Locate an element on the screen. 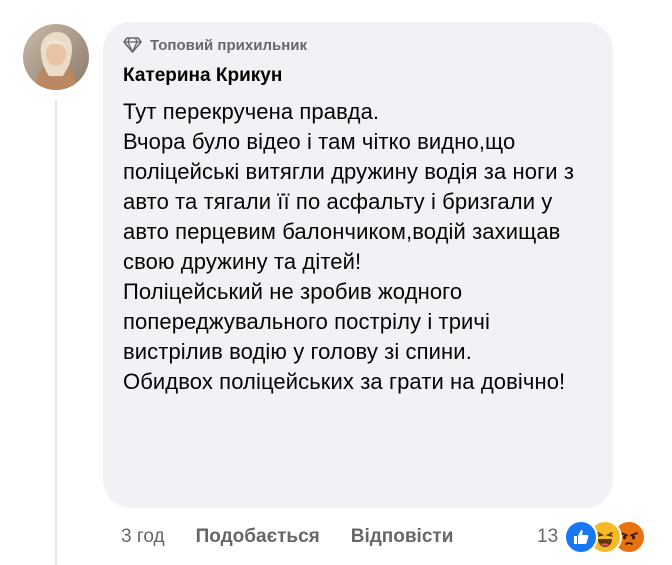 This screenshot has height=565, width=672. reaction-count: 13 is located at coordinates (548, 536).